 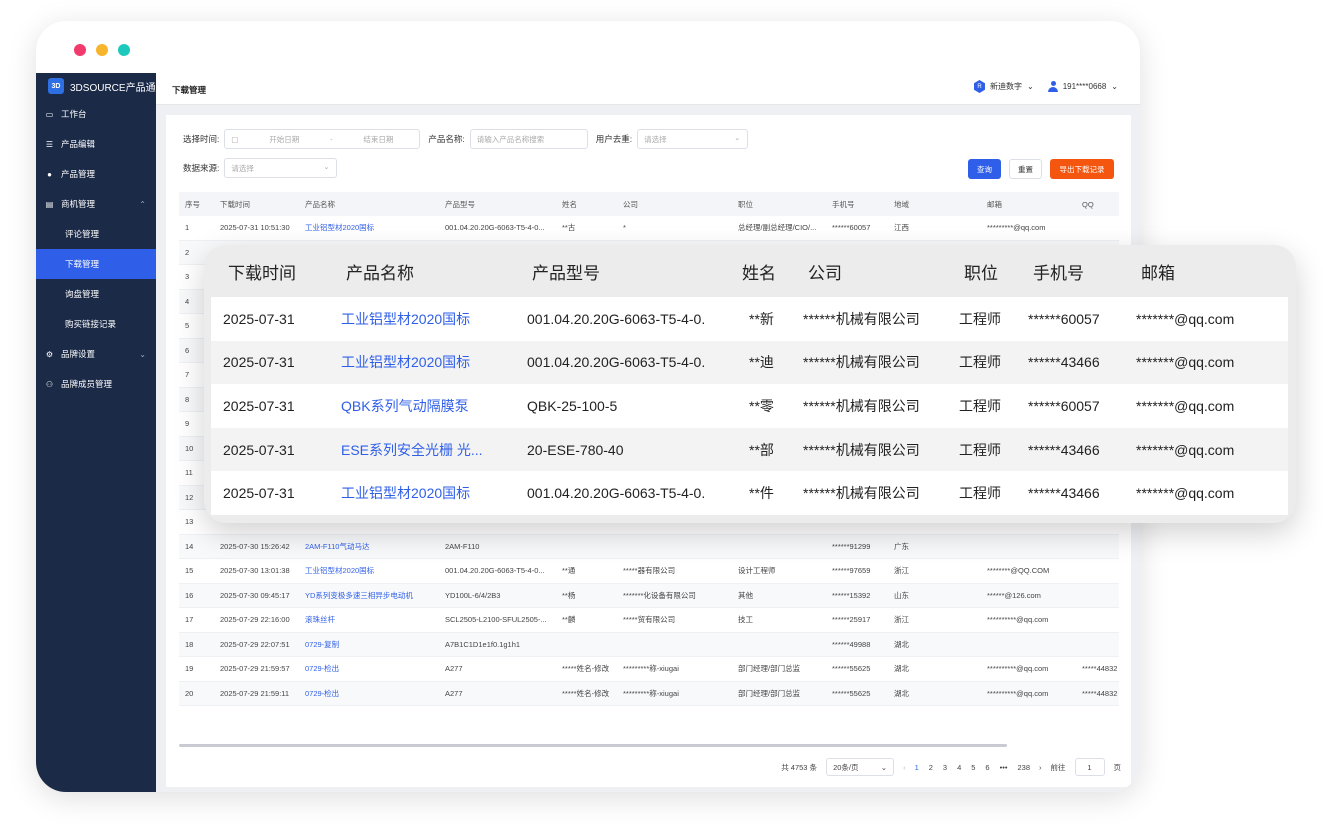 What do you see at coordinates (1088, 204) in the screenshot?
I see `column-header-qq: QQ` at bounding box center [1088, 204].